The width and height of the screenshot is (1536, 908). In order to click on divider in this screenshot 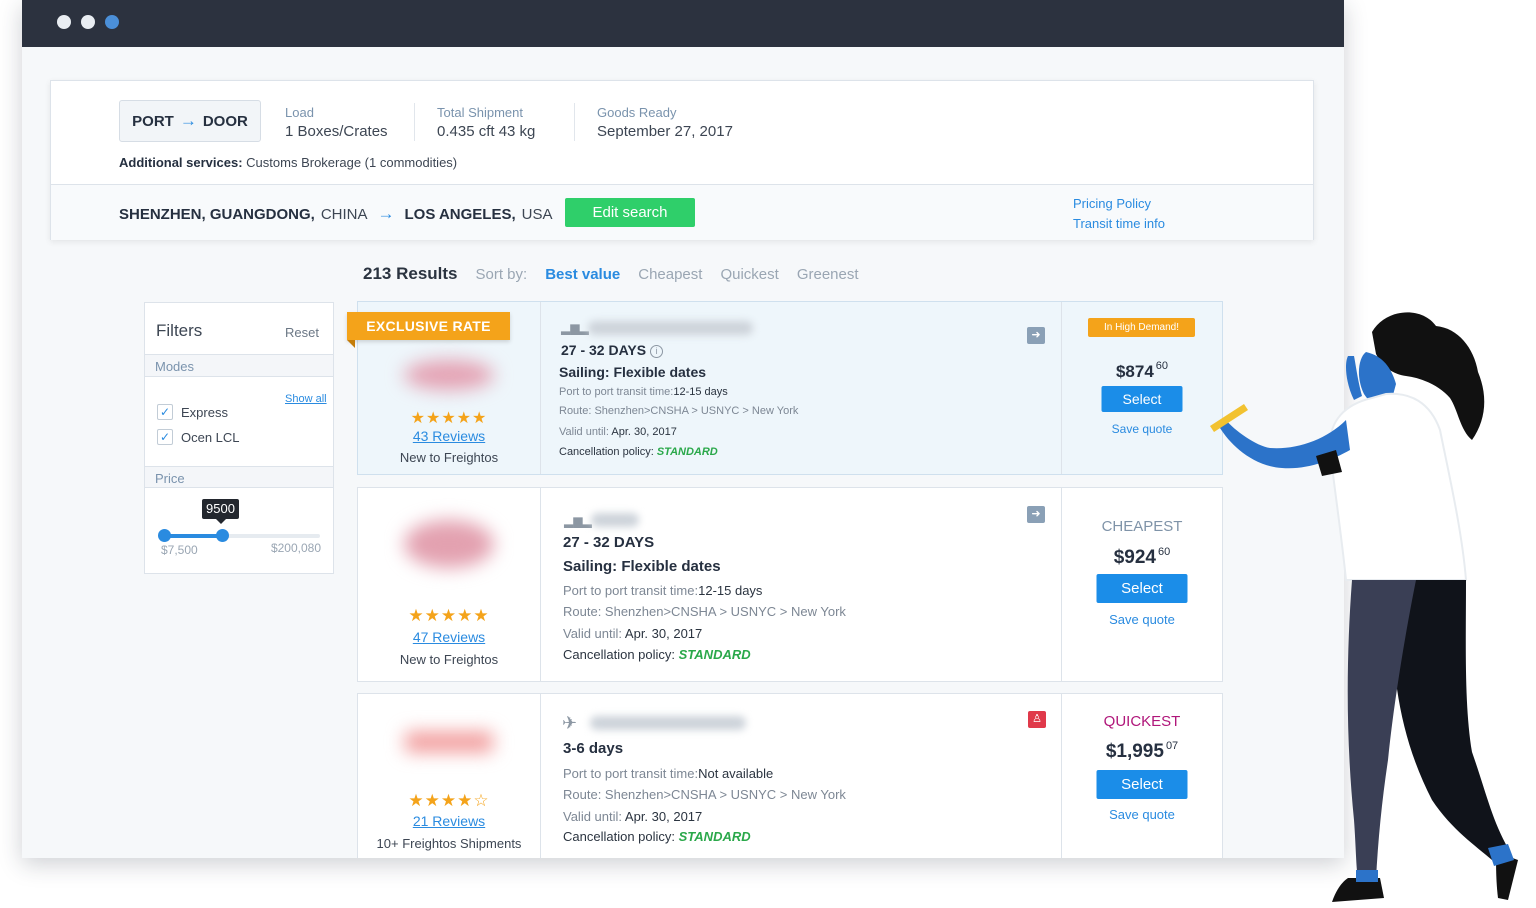, I will do `click(574, 122)`.